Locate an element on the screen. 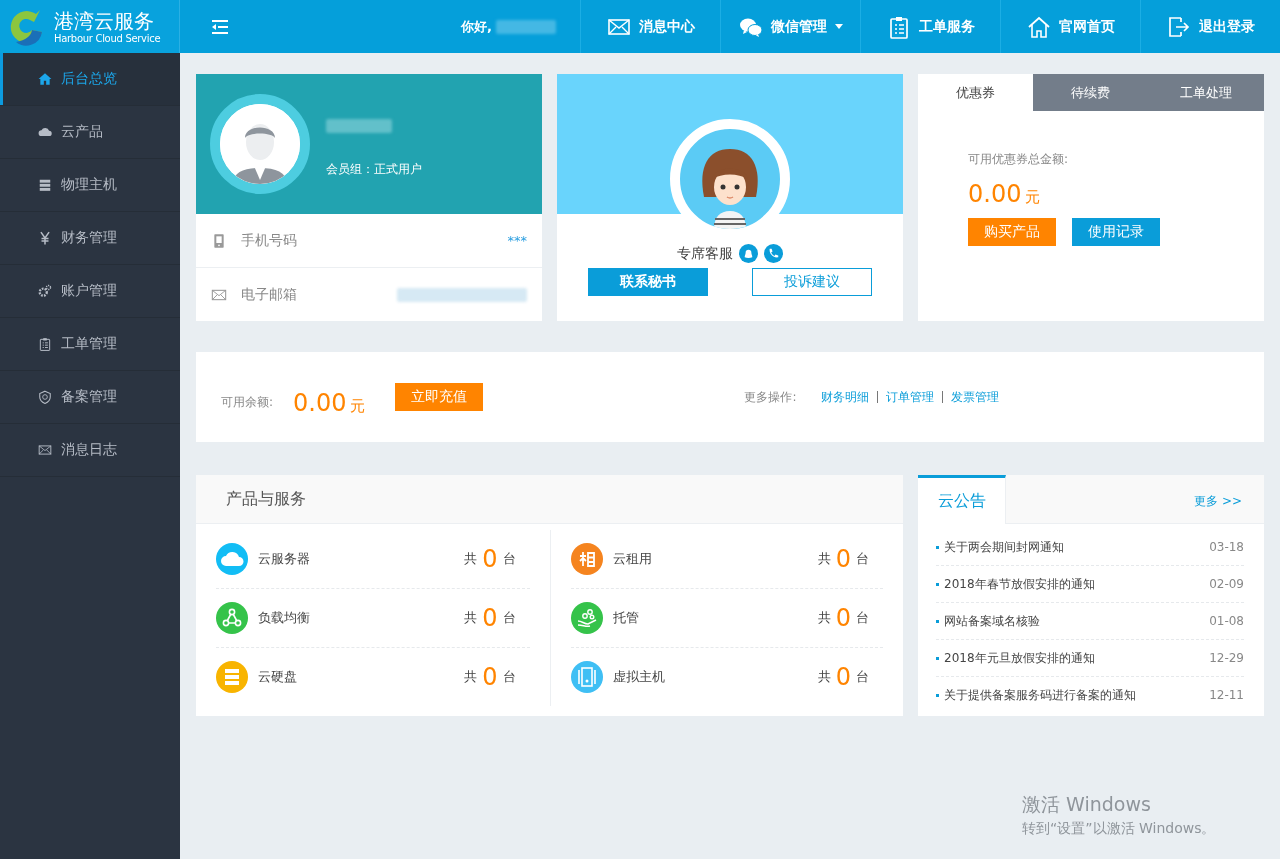  product-name: 负载均衡 is located at coordinates (284, 618).